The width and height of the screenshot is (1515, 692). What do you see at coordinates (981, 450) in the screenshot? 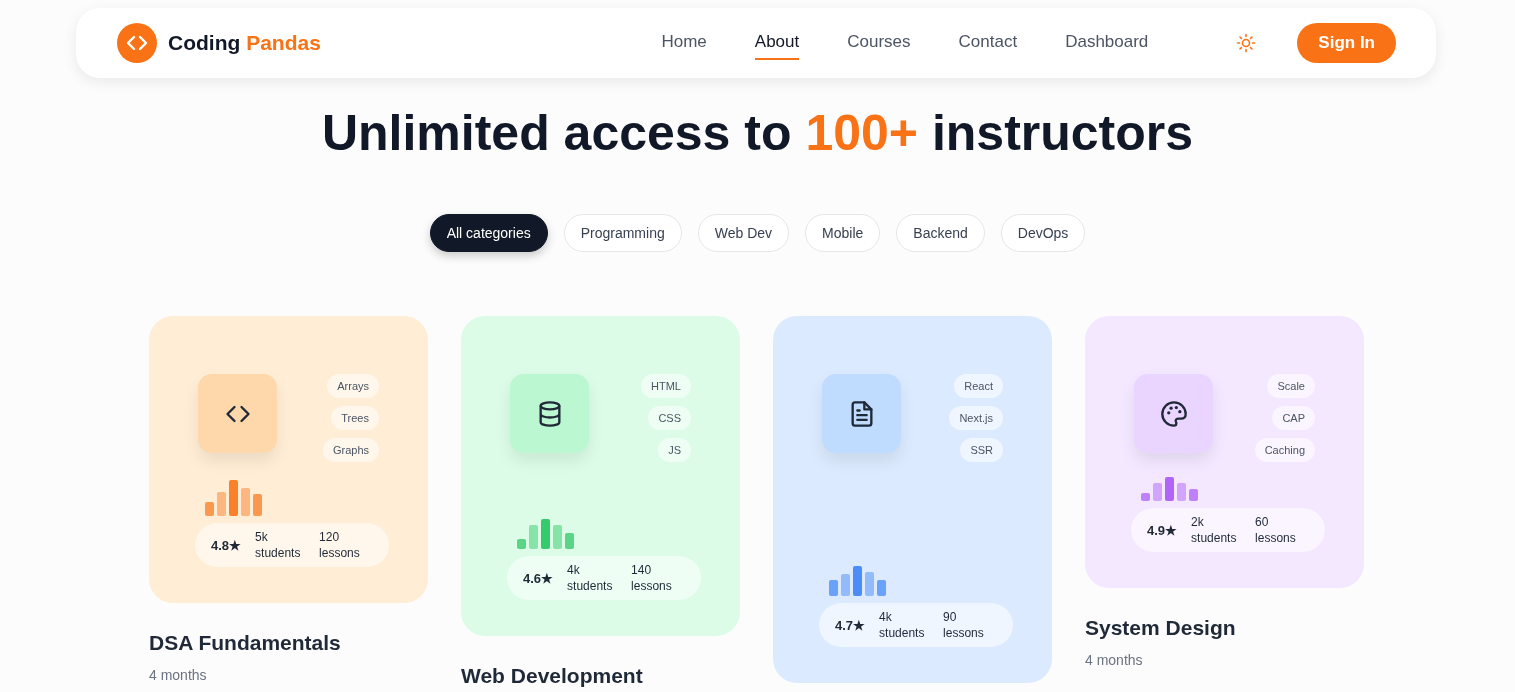
I see `topic-tag: SSR` at bounding box center [981, 450].